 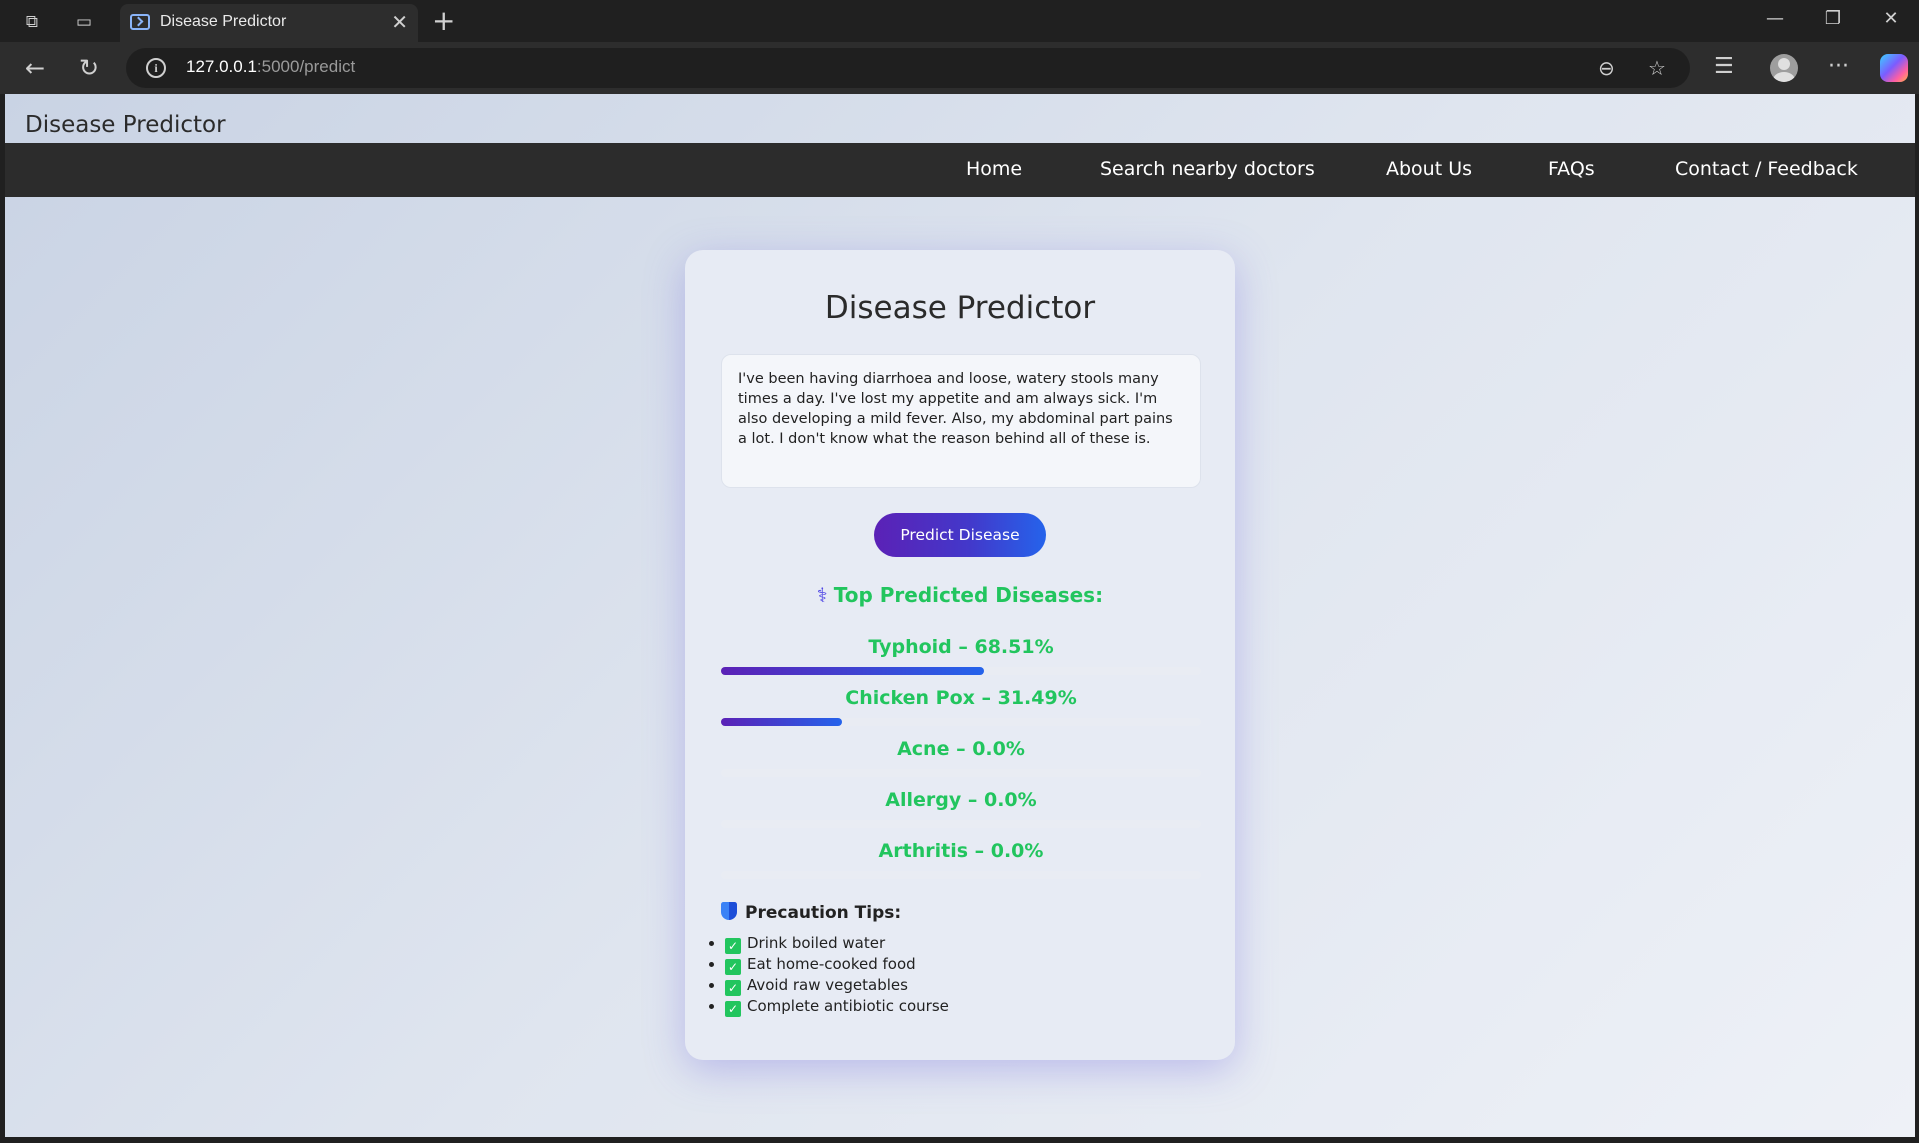 I want to click on site-title: Disease Predictor, so click(x=125, y=125).